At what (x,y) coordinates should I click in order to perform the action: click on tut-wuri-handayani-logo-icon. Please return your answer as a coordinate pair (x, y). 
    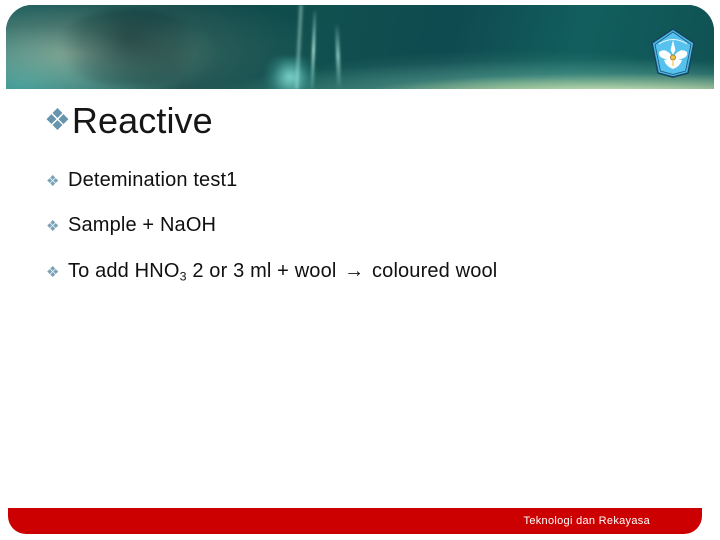
    Looking at the image, I should click on (673, 53).